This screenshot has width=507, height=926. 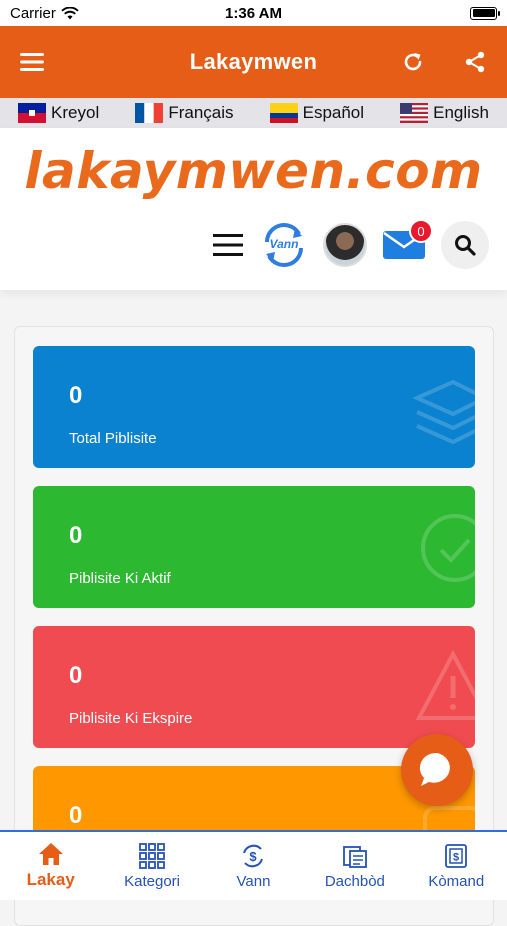 What do you see at coordinates (485, 13) in the screenshot?
I see `battery-icon` at bounding box center [485, 13].